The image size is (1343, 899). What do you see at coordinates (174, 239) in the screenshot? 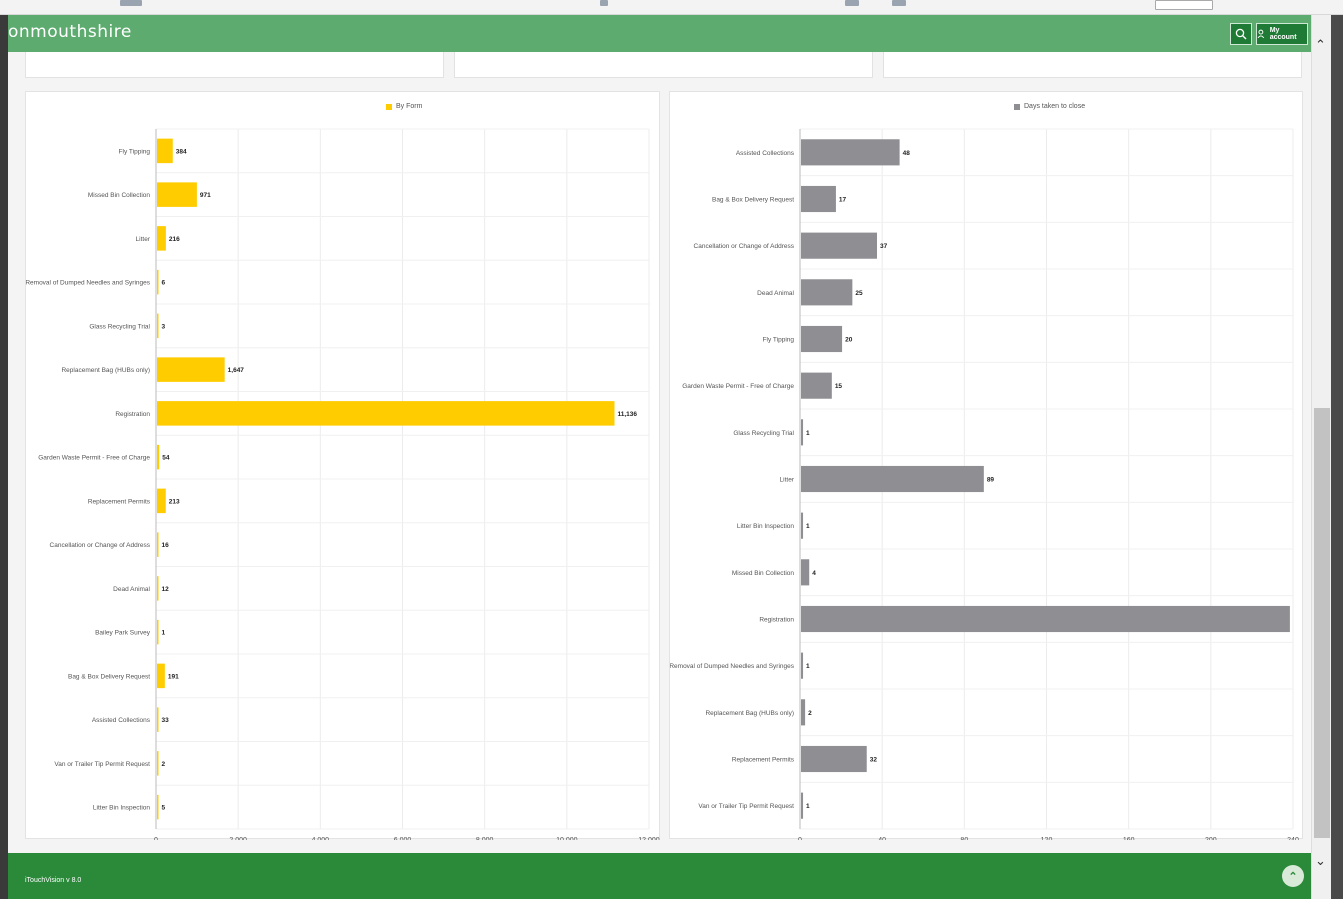
I see `data-label: 216` at bounding box center [174, 239].